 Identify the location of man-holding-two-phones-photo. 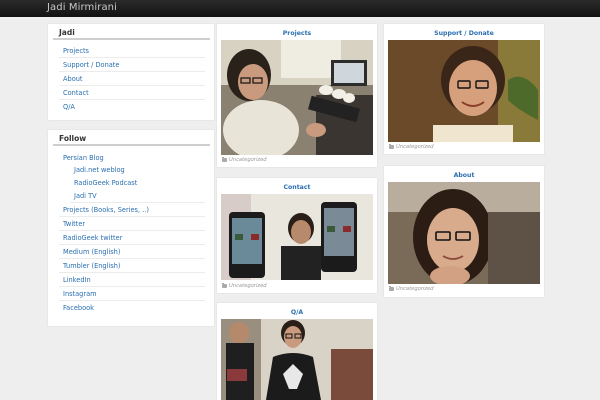
(297, 237).